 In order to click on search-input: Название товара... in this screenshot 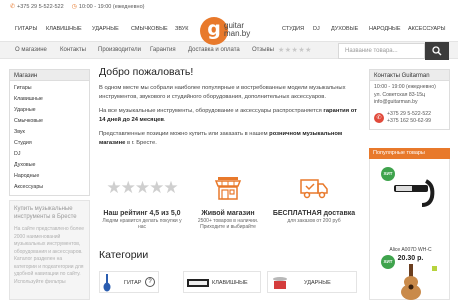, I will do `click(381, 51)`.